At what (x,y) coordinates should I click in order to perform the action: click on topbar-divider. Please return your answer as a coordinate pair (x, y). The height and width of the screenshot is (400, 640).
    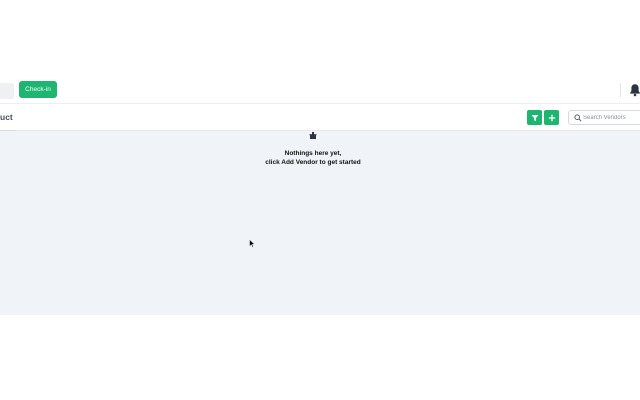
    Looking at the image, I should click on (620, 90).